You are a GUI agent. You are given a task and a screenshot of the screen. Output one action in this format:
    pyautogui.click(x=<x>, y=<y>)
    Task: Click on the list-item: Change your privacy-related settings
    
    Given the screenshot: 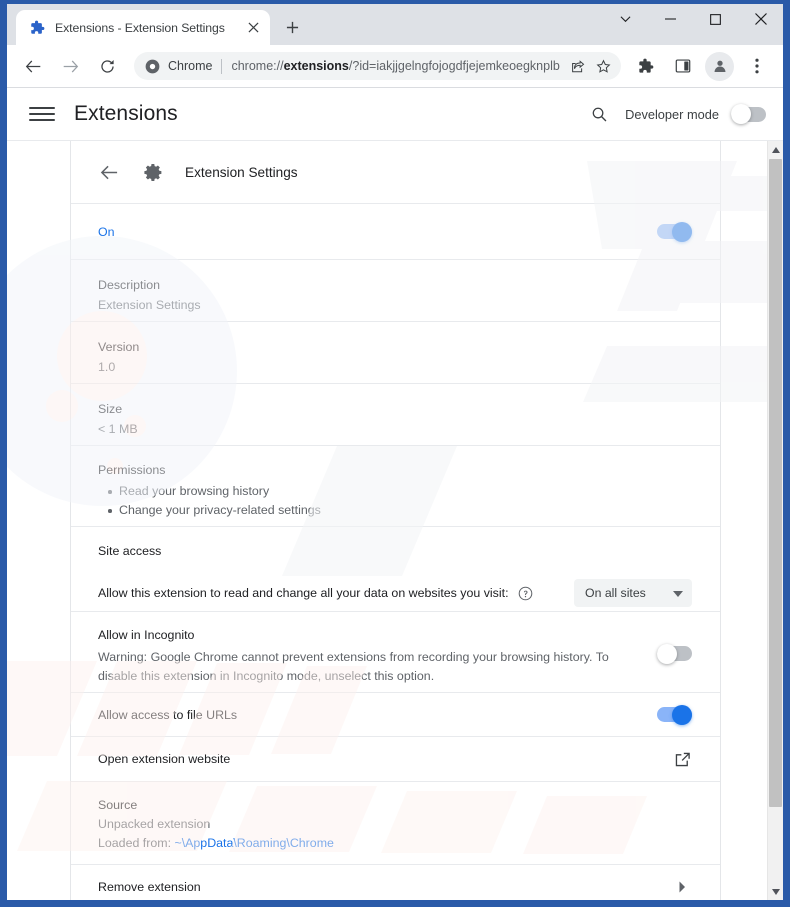 What is the action you would take?
    pyautogui.click(x=400, y=510)
    